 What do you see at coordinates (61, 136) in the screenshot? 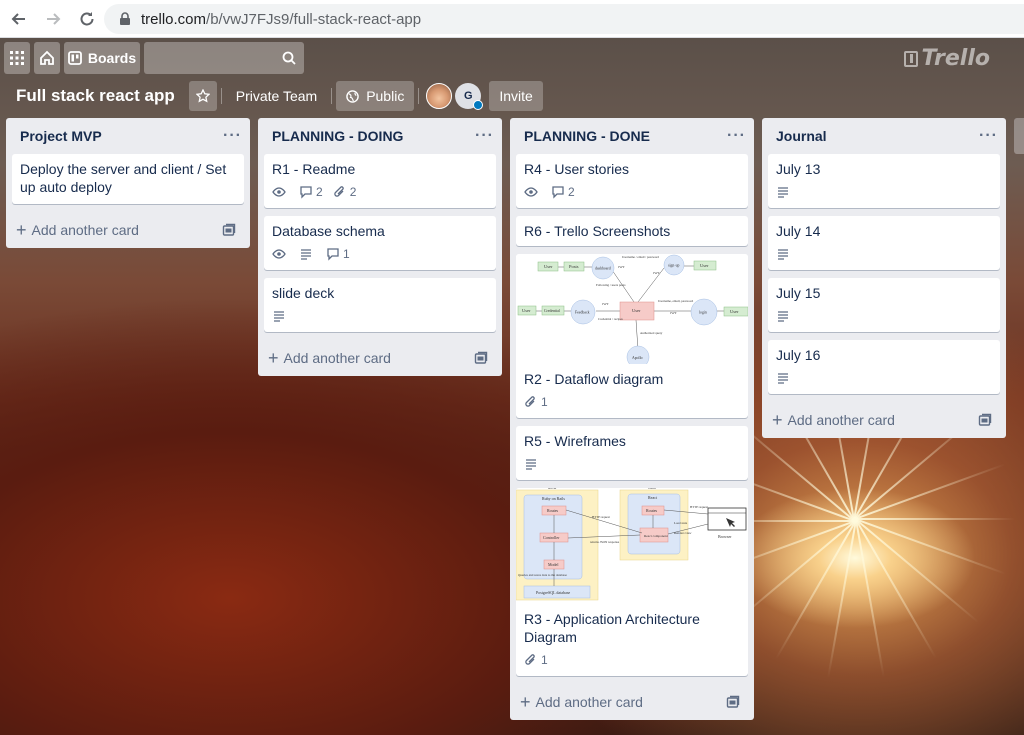
I see `list-title: Project MVP` at bounding box center [61, 136].